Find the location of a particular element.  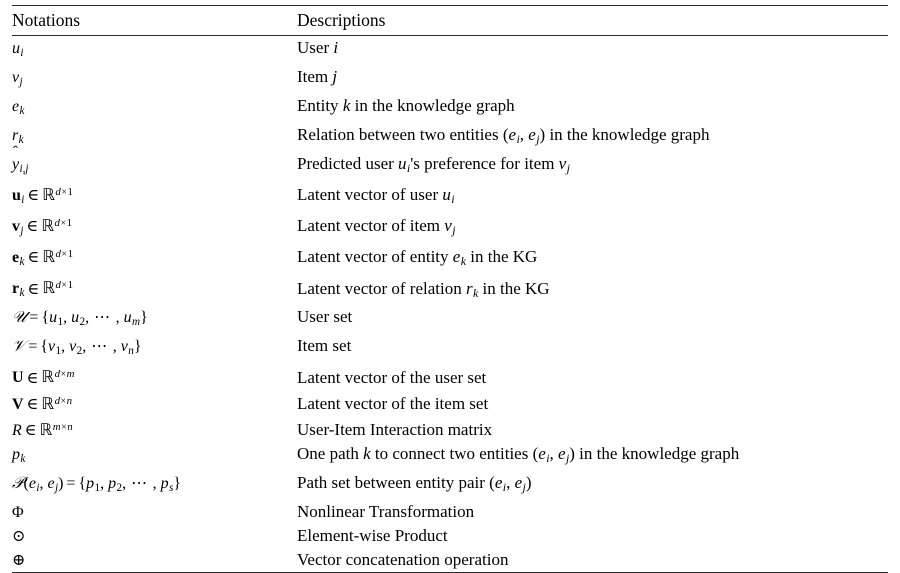

description-text: User is located at coordinates (313, 47).